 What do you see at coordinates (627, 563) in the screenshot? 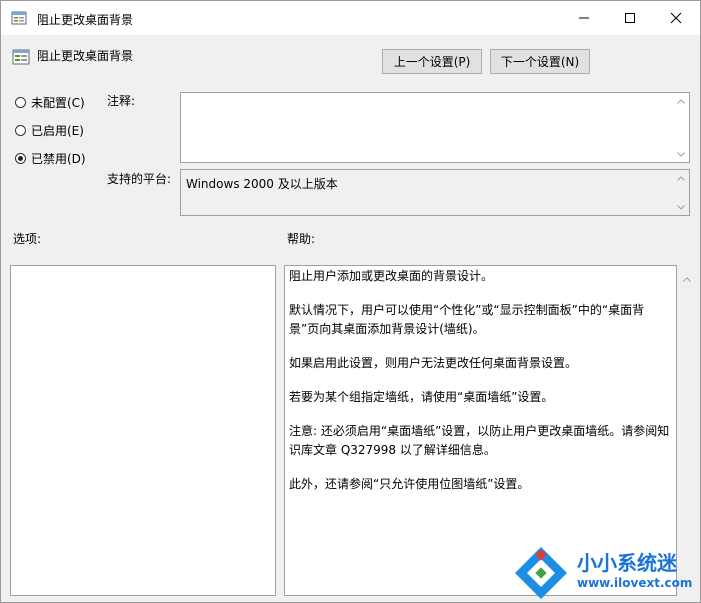
I see `watermark-title: 小小系统迷` at bounding box center [627, 563].